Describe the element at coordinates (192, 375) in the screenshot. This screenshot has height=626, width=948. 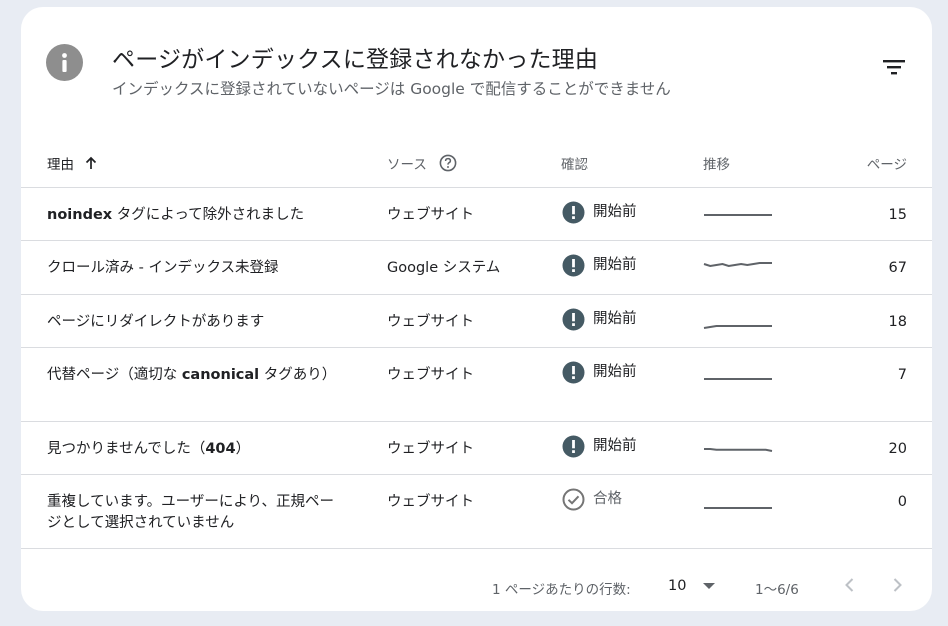
I see `row-reason: 代替ページ（適切な canonical タグあり）` at that location.